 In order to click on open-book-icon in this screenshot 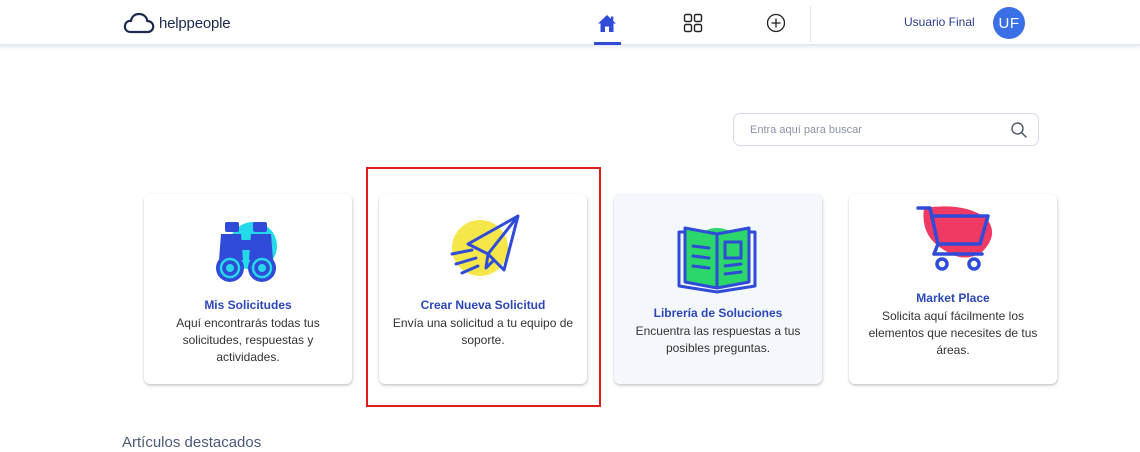, I will do `click(717, 260)`.